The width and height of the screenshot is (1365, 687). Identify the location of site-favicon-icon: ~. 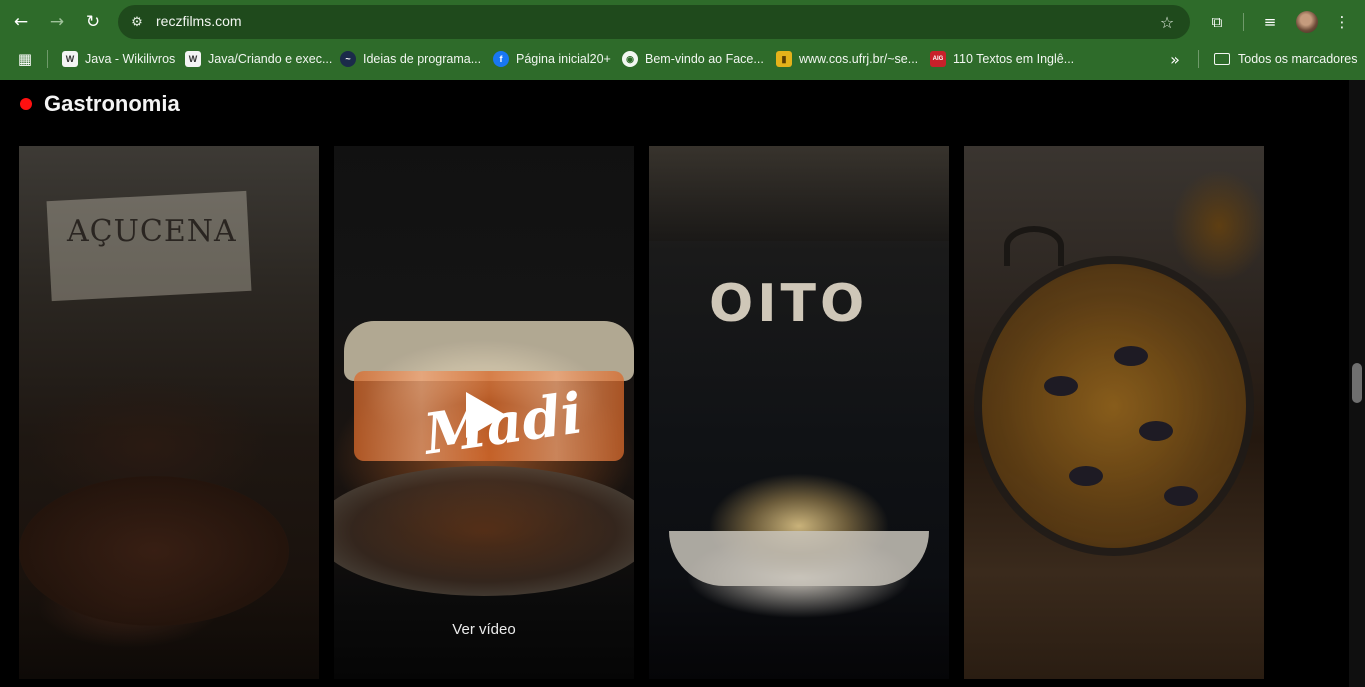
(348, 59).